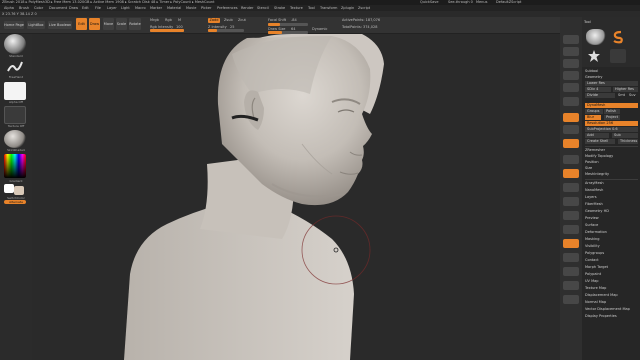 This screenshot has width=640, height=360. What do you see at coordinates (296, 8) in the screenshot?
I see `menu-texture: Texture` at bounding box center [296, 8].